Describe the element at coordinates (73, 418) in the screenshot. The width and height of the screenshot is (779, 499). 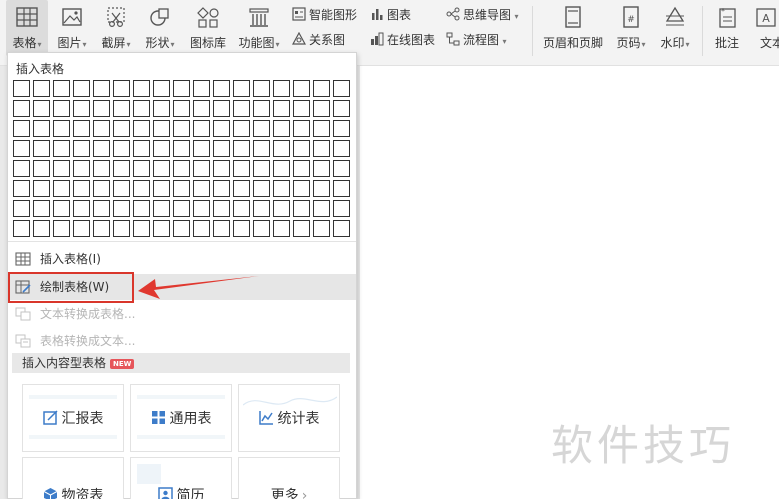
I see `report-table-card: 汇报表` at that location.